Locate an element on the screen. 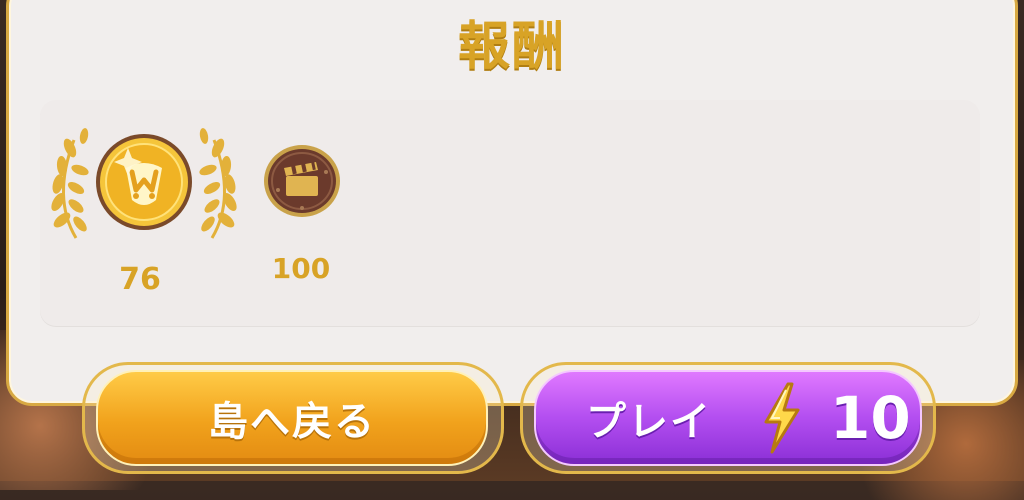 Image resolution: width=1024 pixels, height=500 pixels. play-cost: 10 is located at coordinates (870, 418).